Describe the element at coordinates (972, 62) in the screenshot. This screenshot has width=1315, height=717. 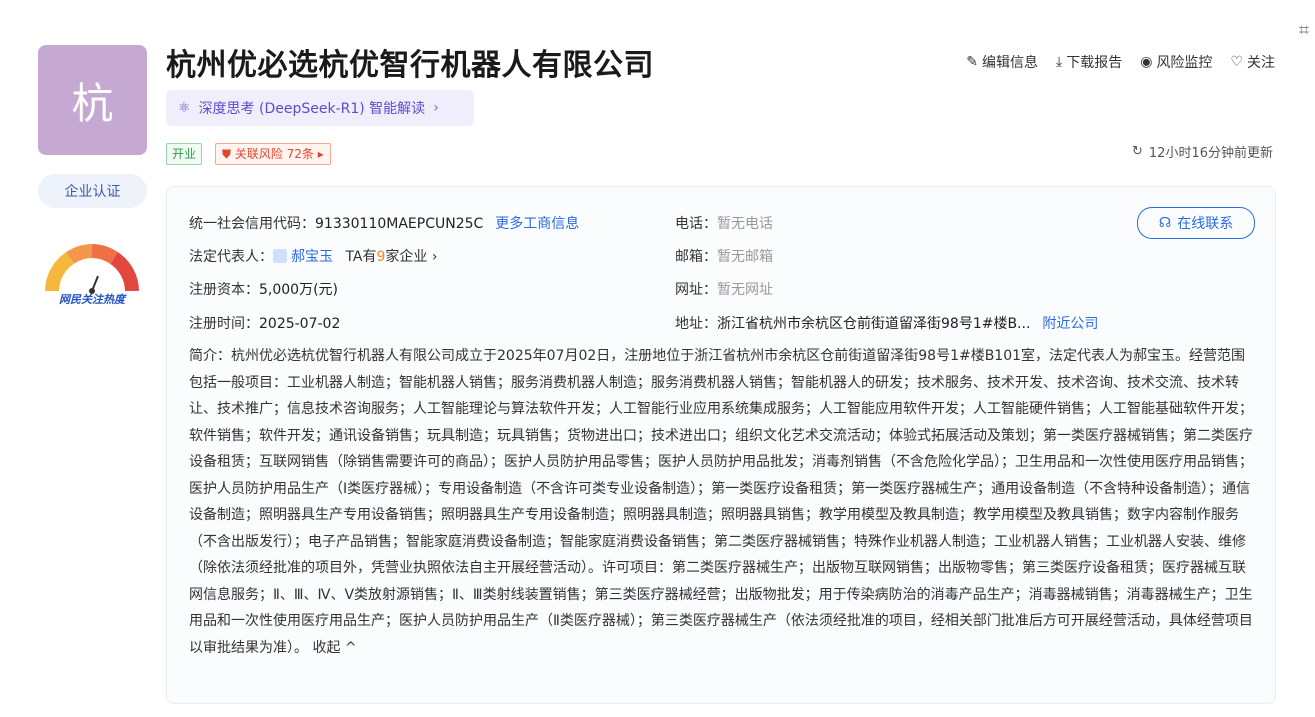
I see `pencil-icon: ✎` at that location.